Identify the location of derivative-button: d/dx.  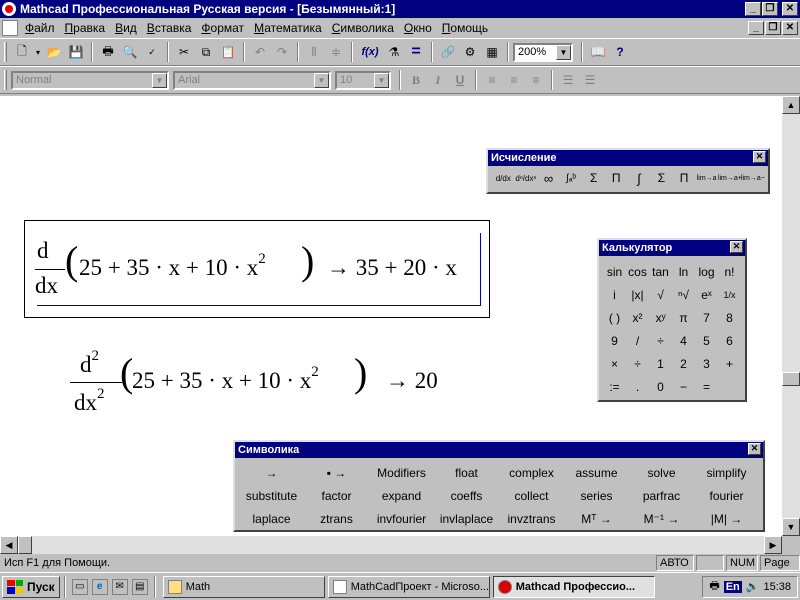
(503, 178).